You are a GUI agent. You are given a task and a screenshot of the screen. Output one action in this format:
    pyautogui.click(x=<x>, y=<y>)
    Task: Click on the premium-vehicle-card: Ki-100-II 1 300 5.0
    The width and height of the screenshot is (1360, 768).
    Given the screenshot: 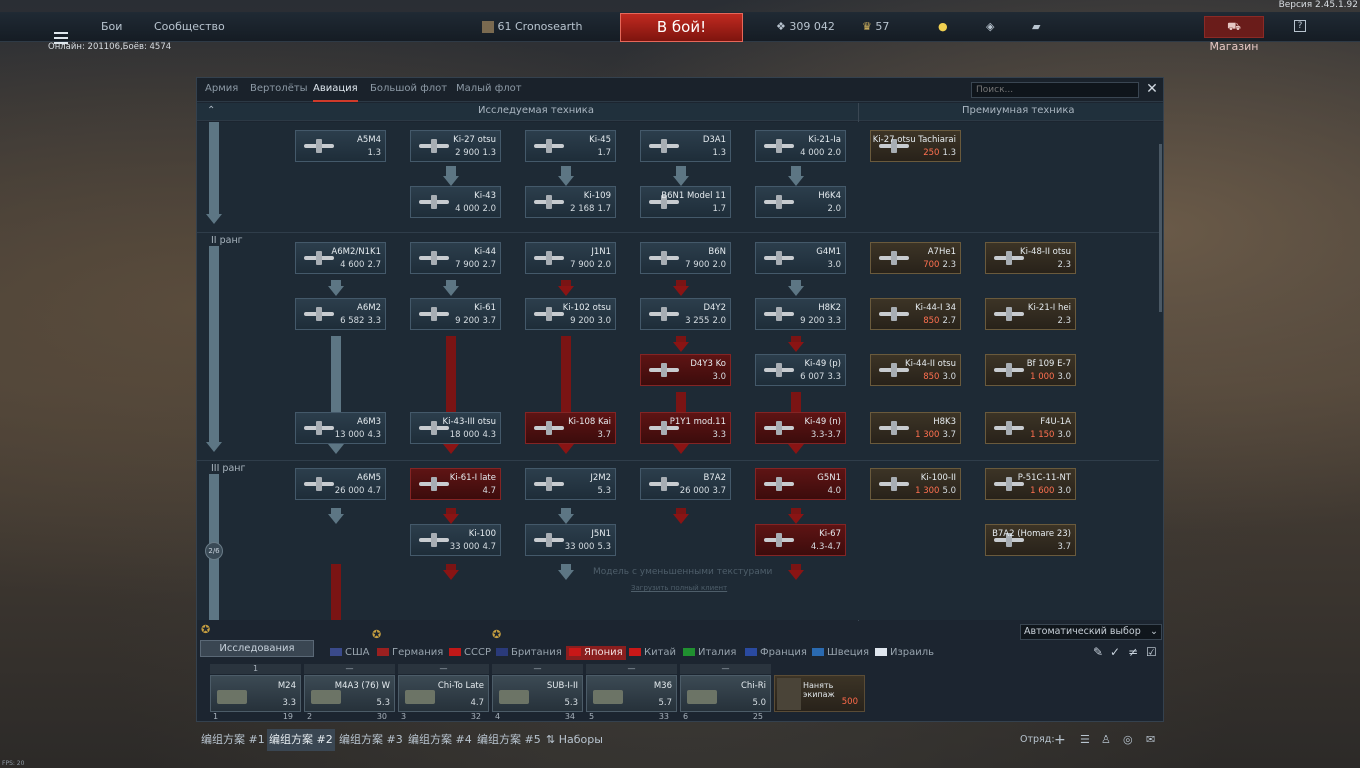 What is the action you would take?
    pyautogui.click(x=915, y=484)
    